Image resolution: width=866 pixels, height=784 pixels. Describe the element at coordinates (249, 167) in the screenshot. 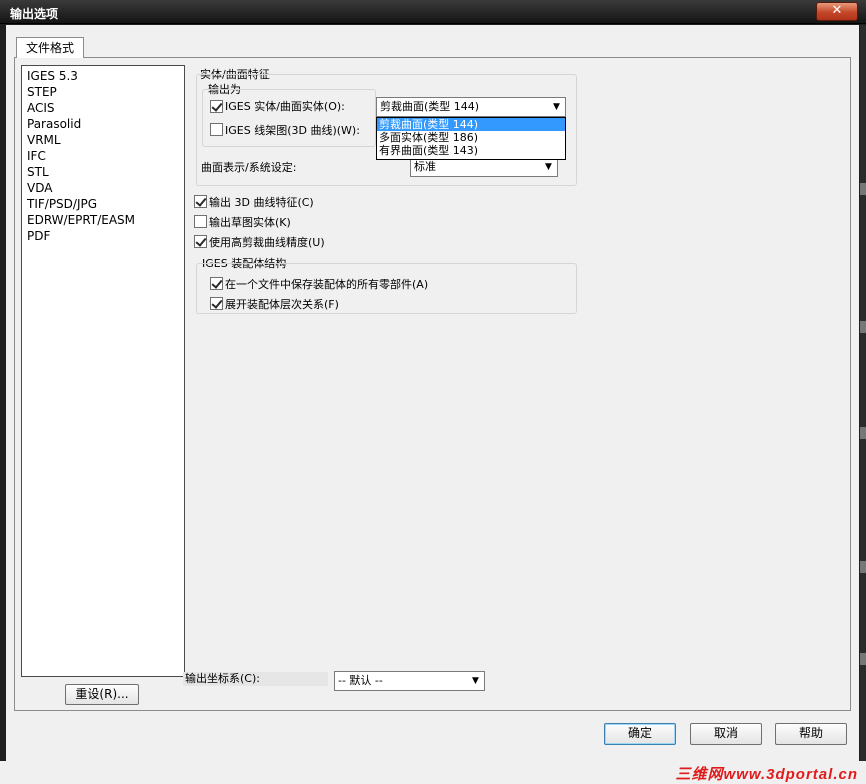

I see `surface-representation-label: 曲面表示/系统设定:` at that location.